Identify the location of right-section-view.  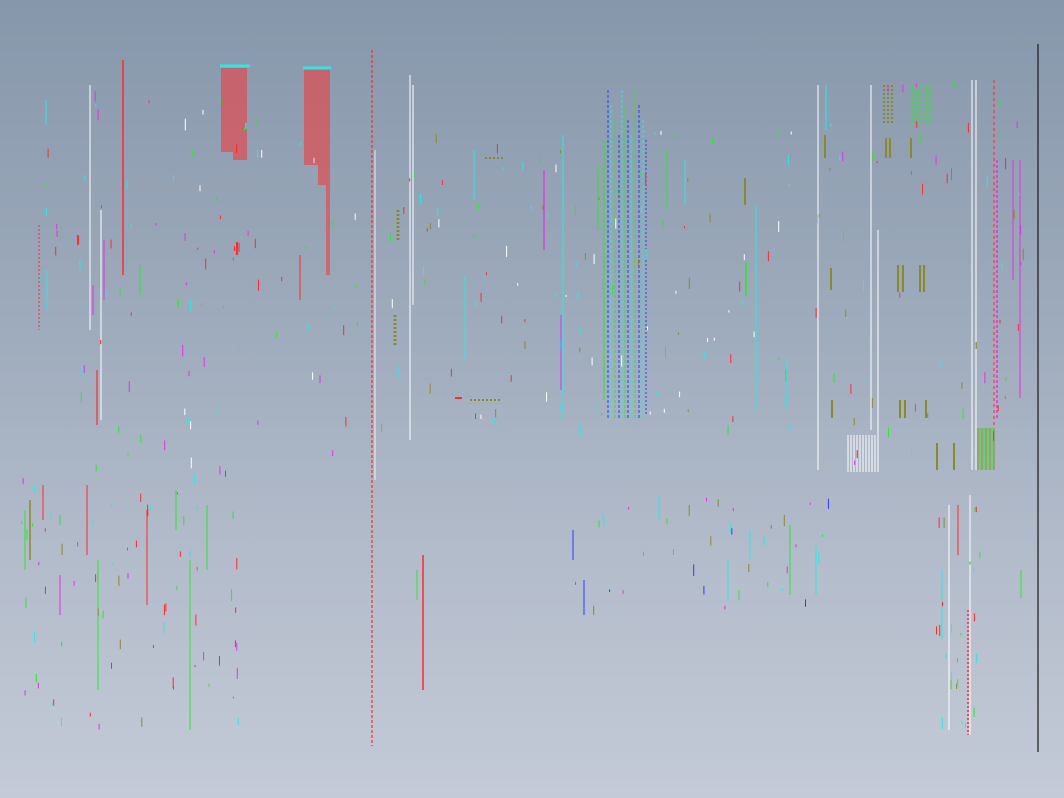
(919, 276).